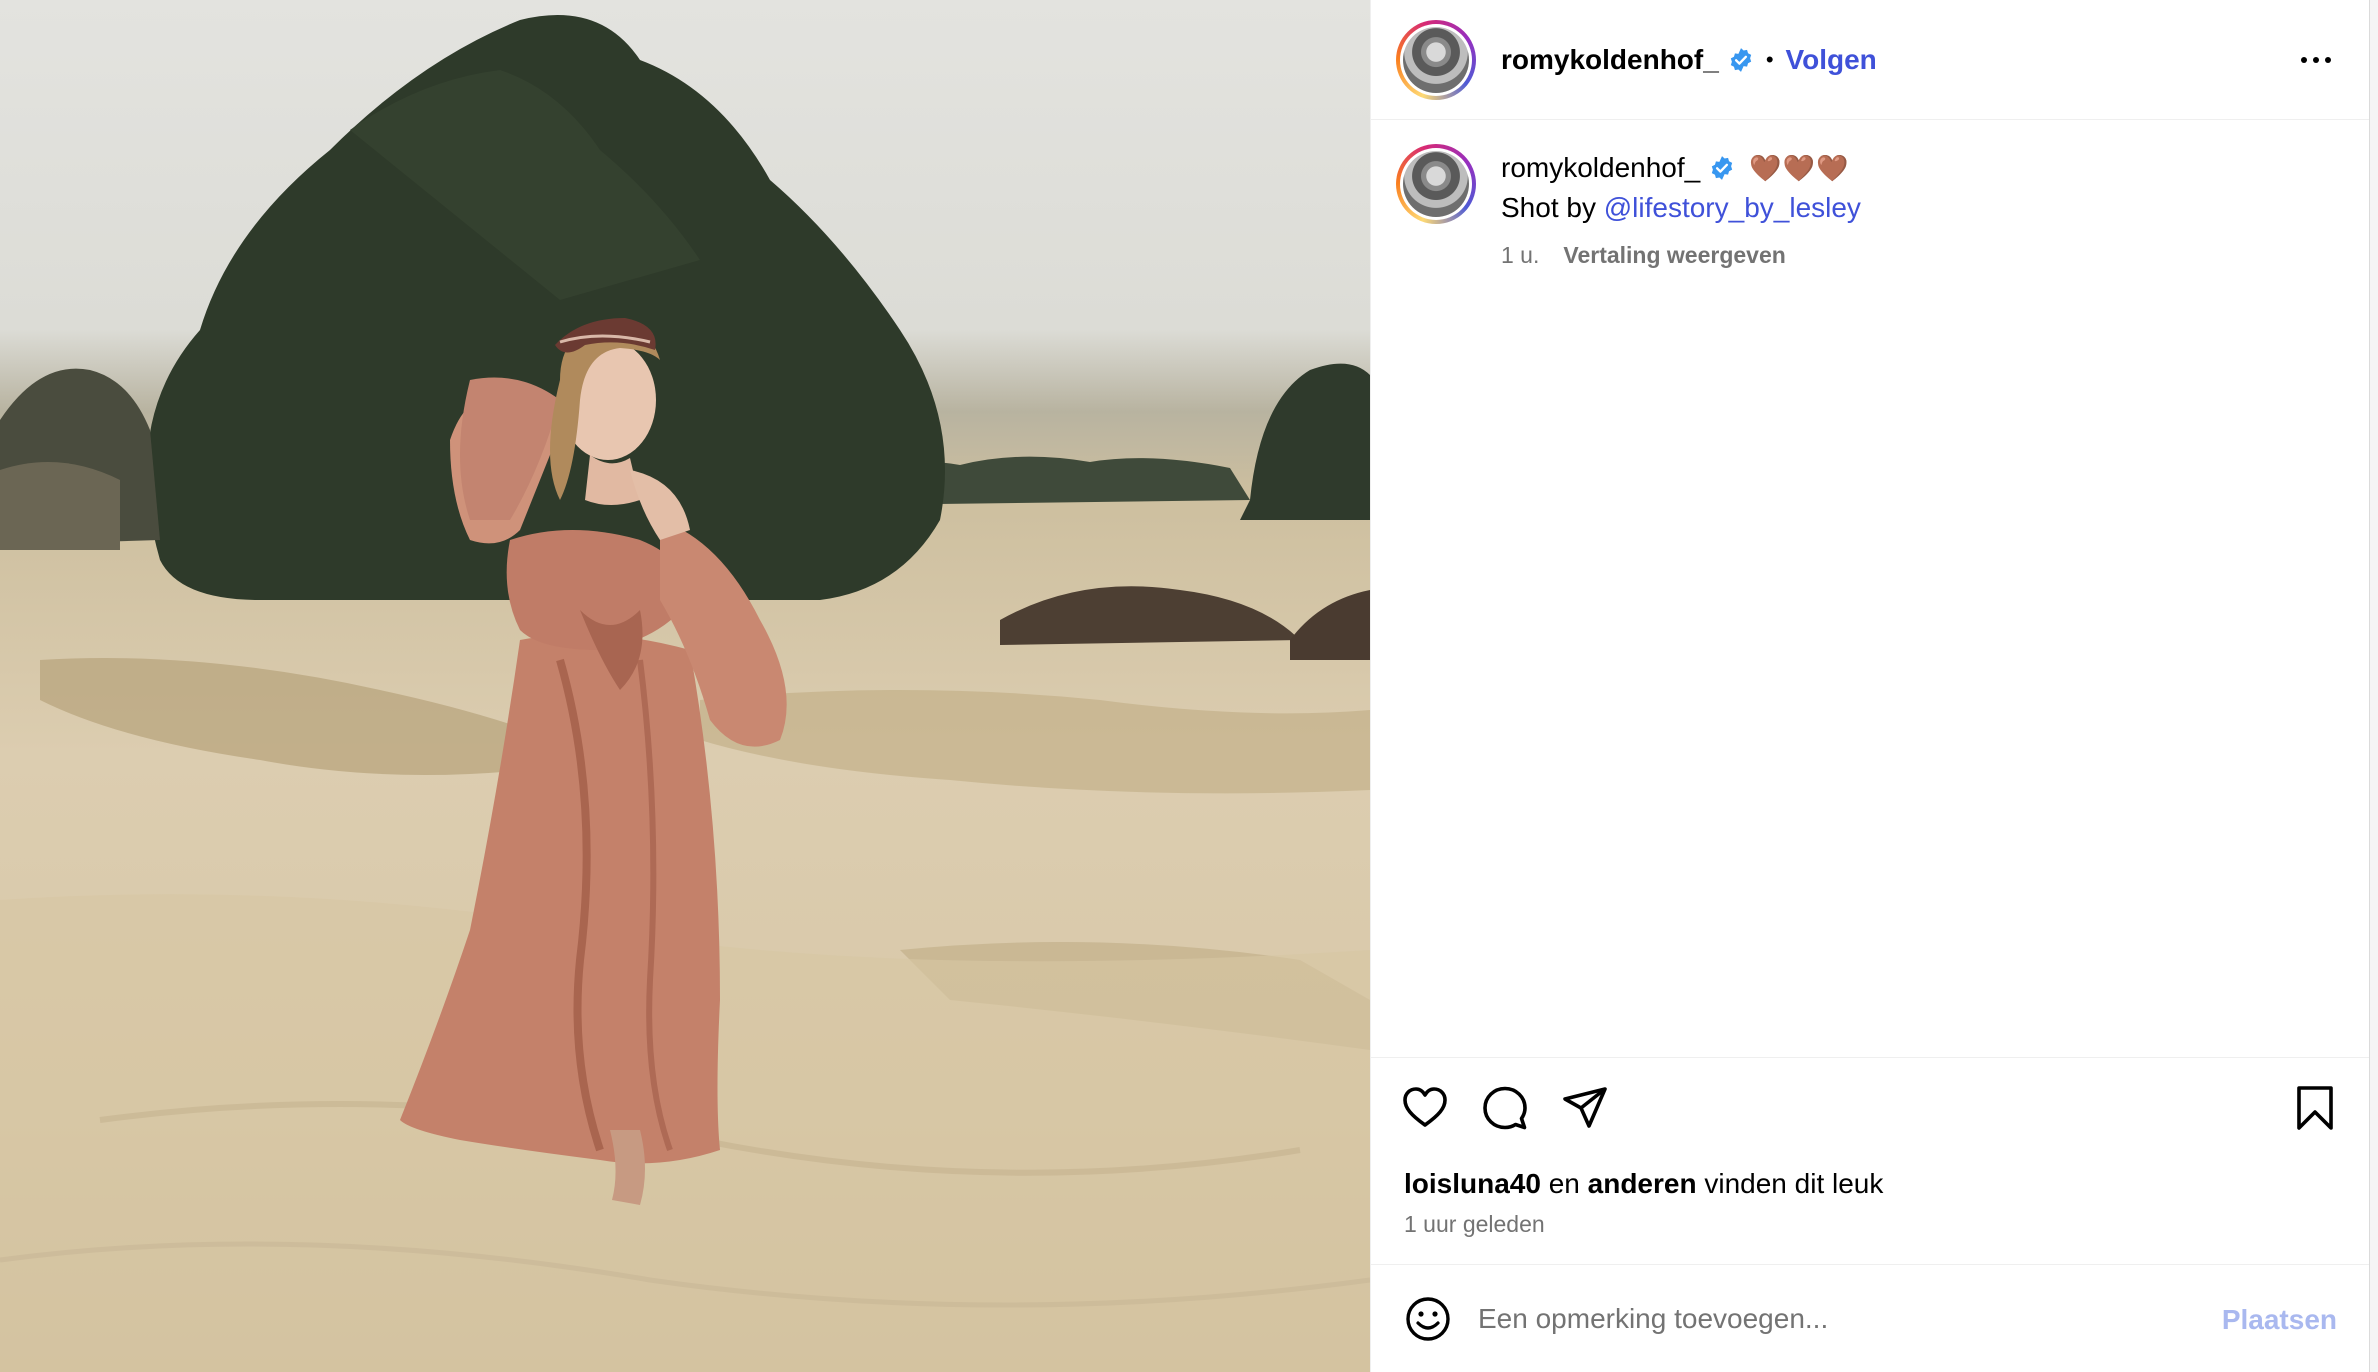  I want to click on bookmark-icon, so click(2315, 1108).